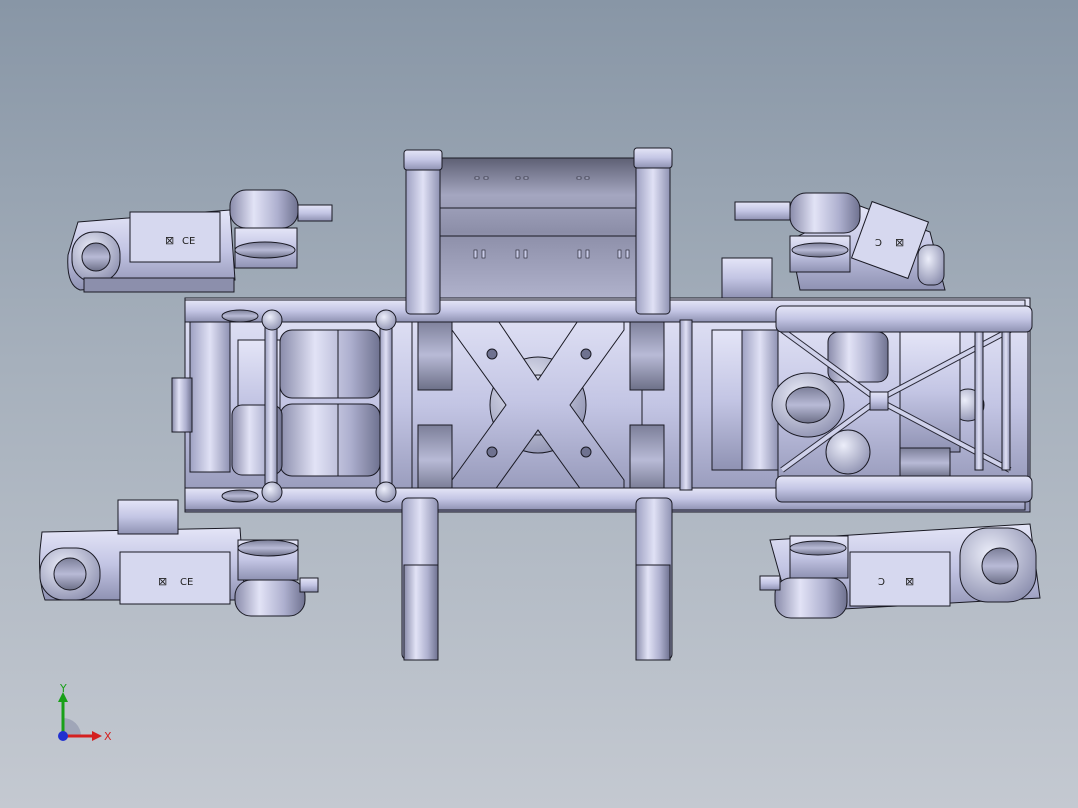 The image size is (1078, 808). What do you see at coordinates (330, 440) in the screenshot?
I see `battery-bottom` at bounding box center [330, 440].